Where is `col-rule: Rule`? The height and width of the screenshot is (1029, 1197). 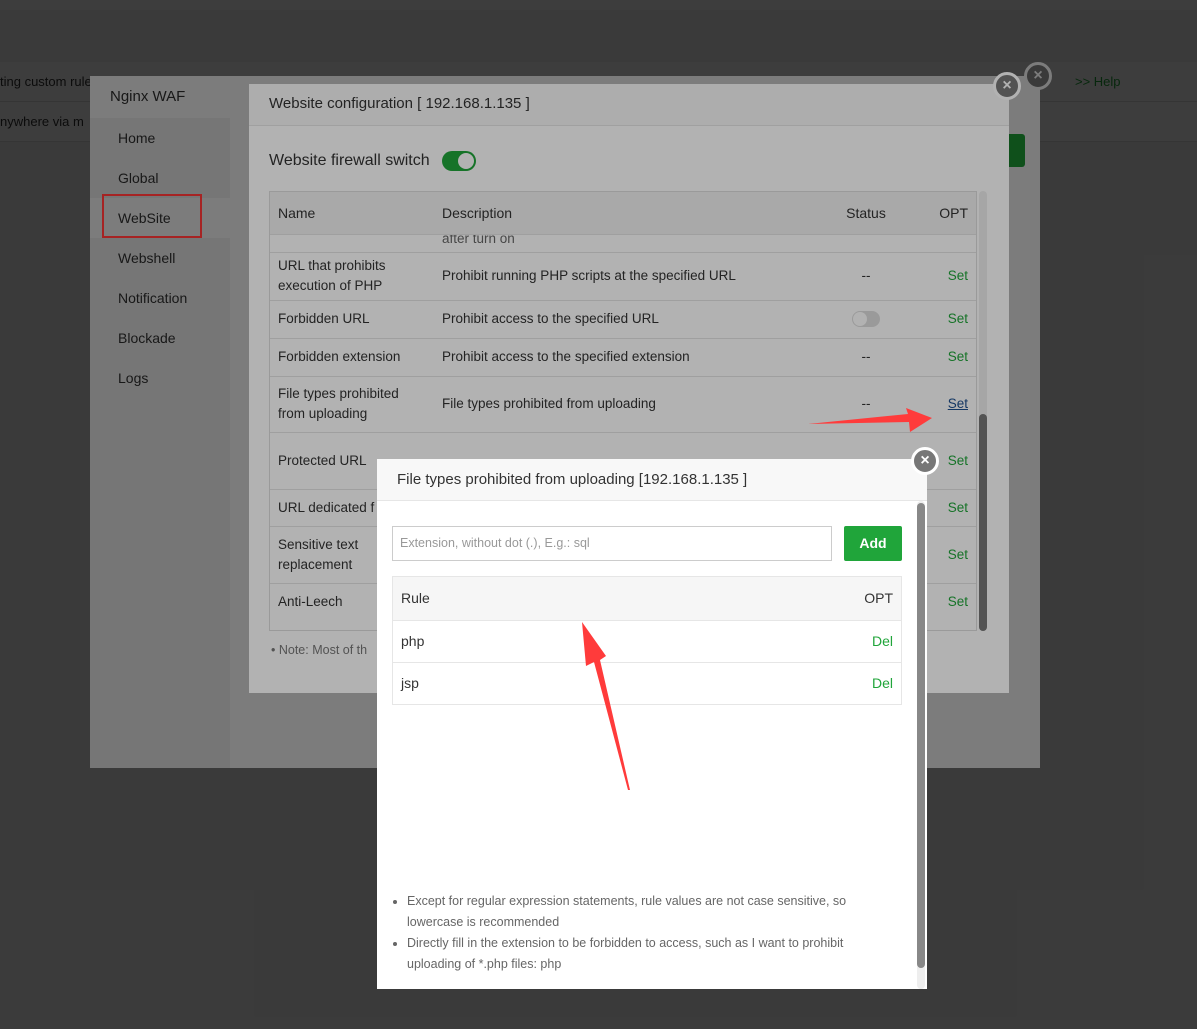 col-rule: Rule is located at coordinates (520, 598).